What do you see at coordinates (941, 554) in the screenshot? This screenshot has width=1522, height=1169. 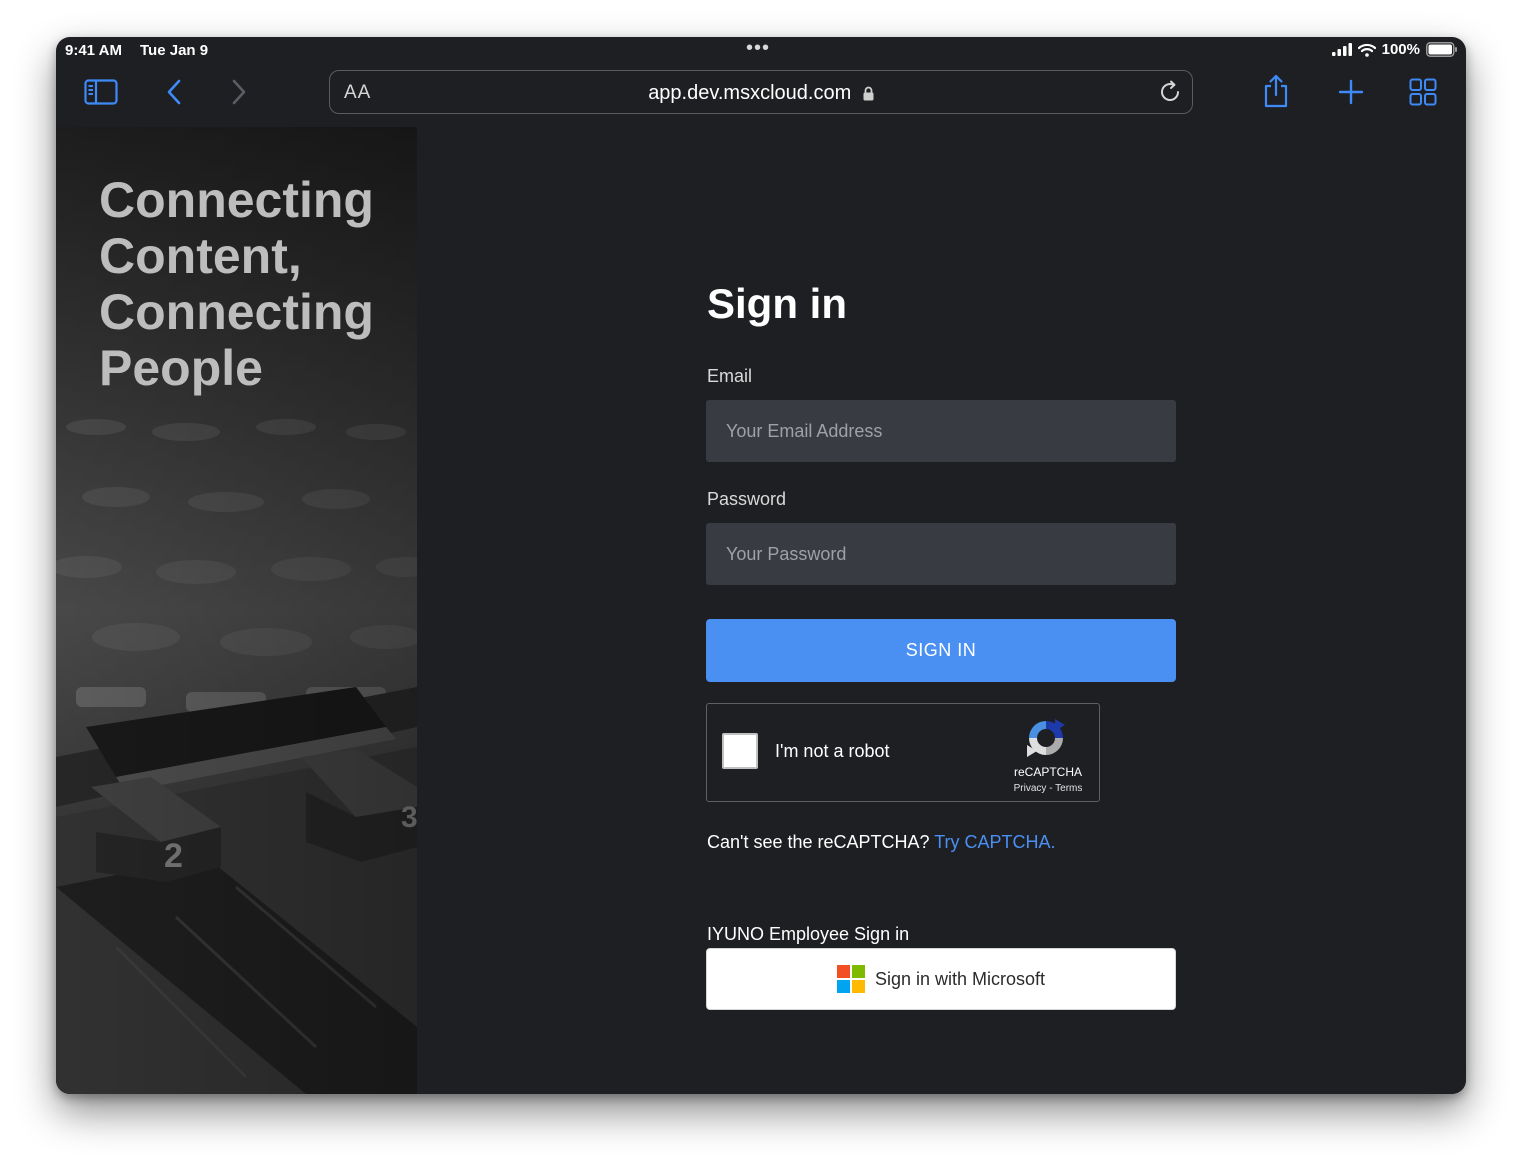 I see `password-field` at bounding box center [941, 554].